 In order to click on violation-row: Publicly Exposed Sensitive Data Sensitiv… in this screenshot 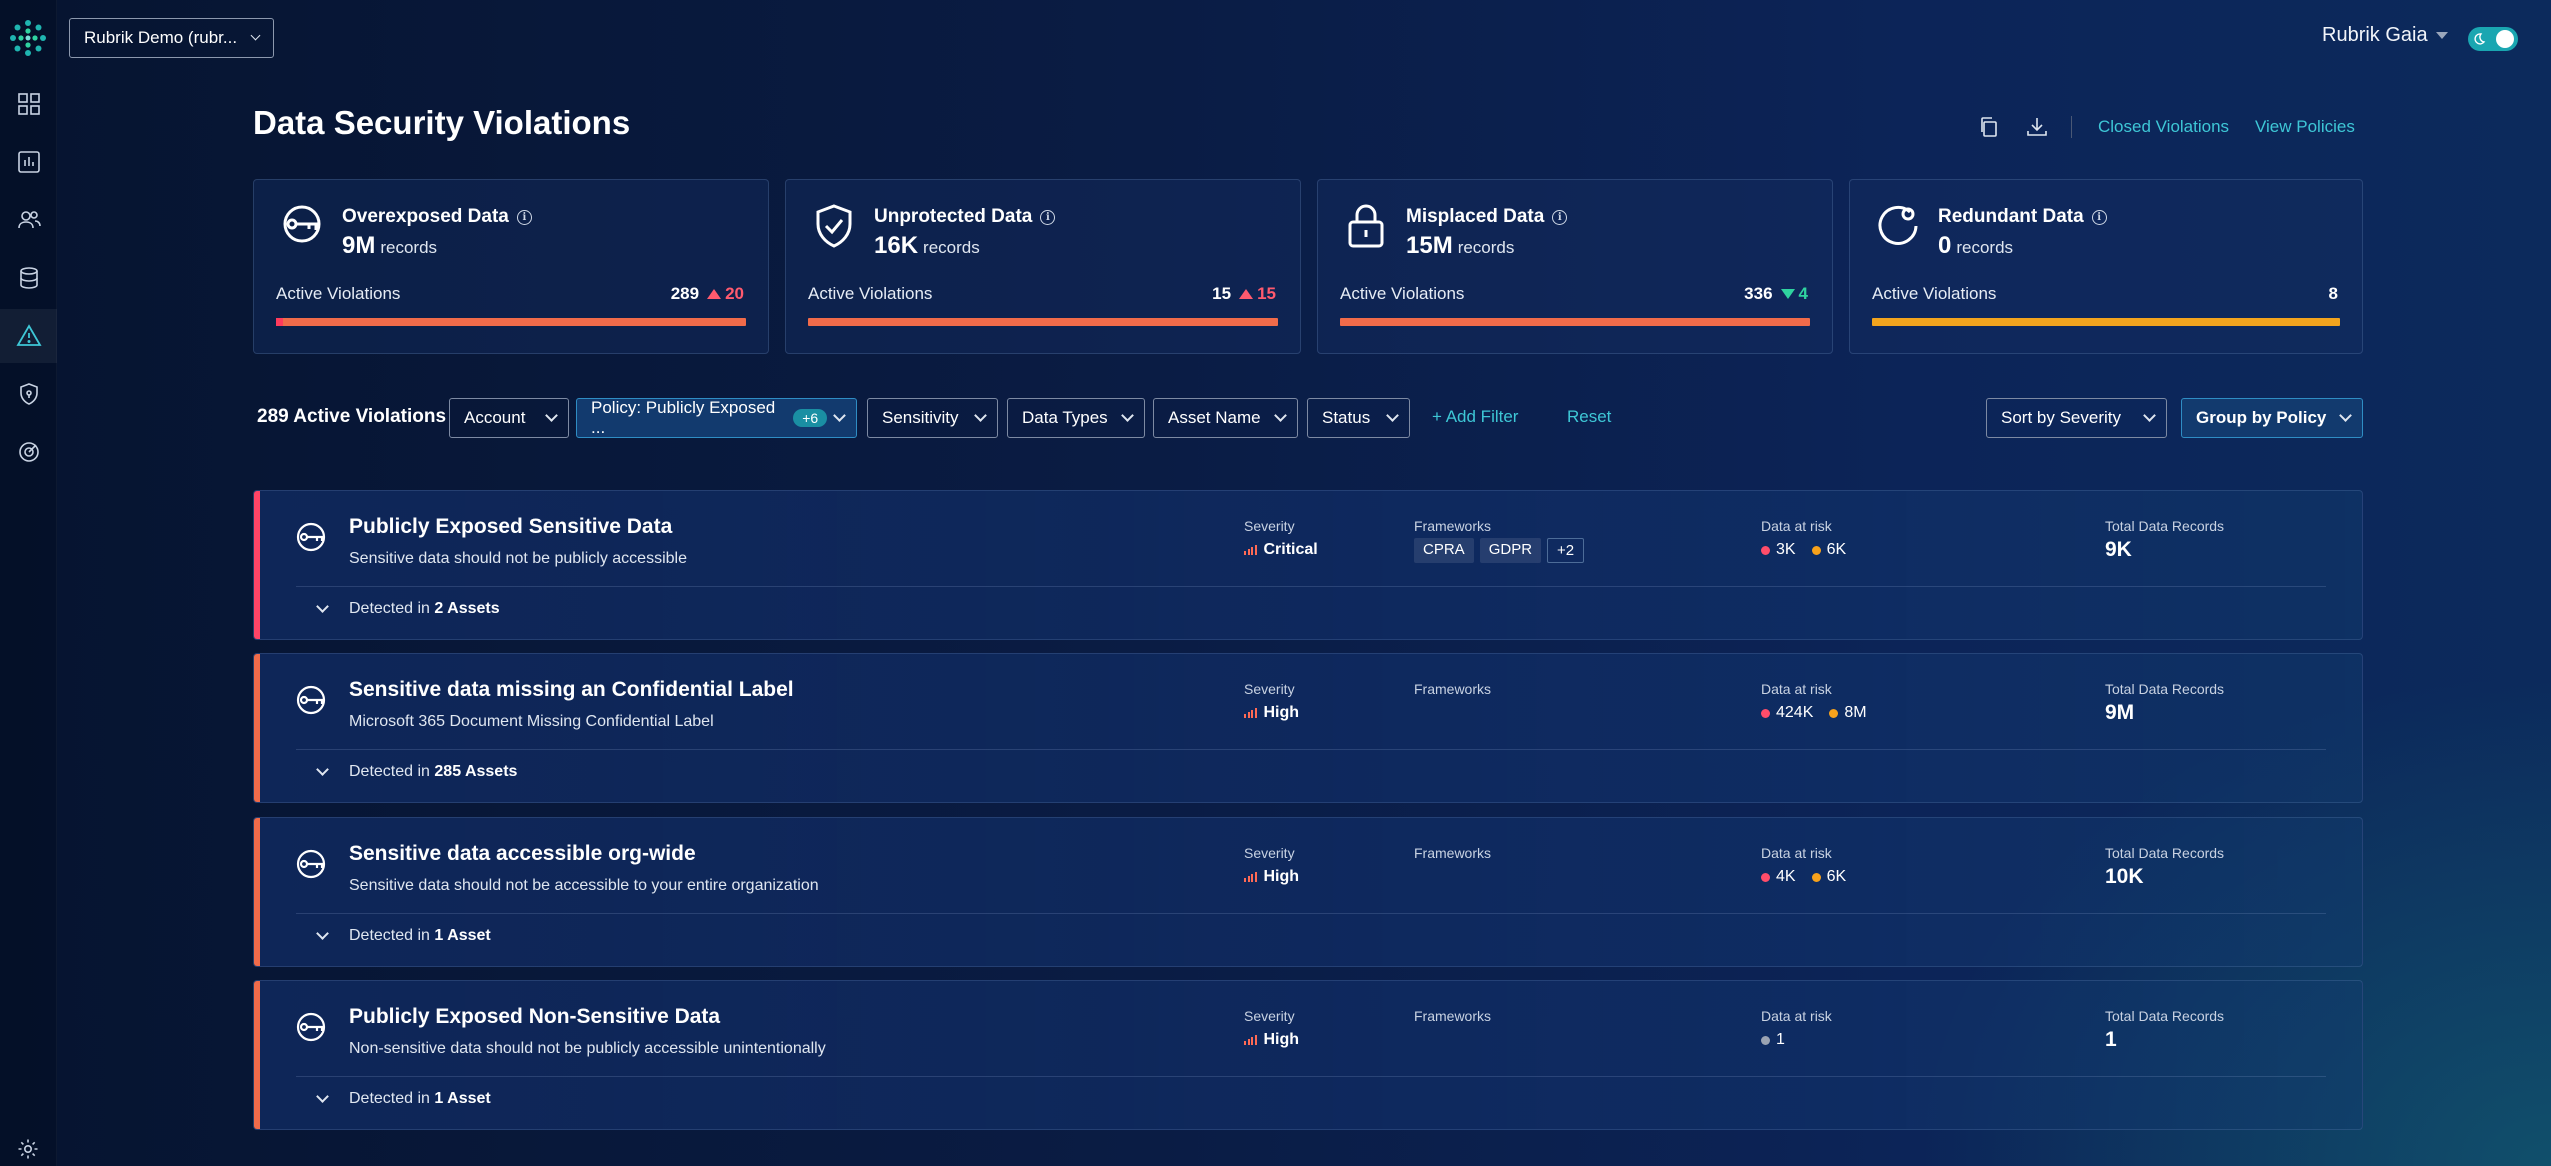, I will do `click(1308, 565)`.